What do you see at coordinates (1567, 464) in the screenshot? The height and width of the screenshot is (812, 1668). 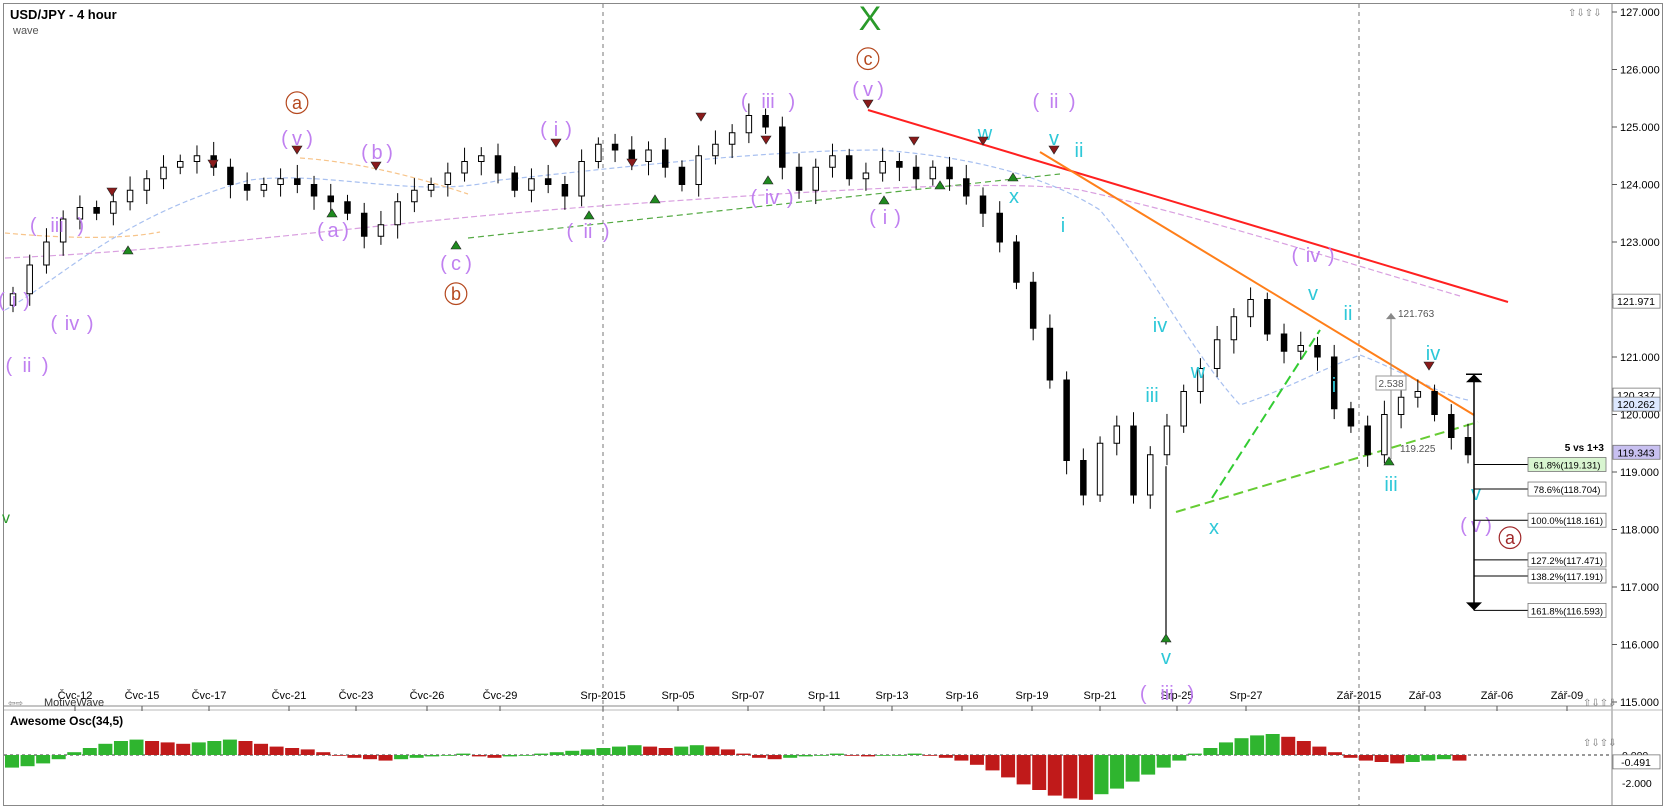 I see `fib-level: 61.8%(119.131)` at bounding box center [1567, 464].